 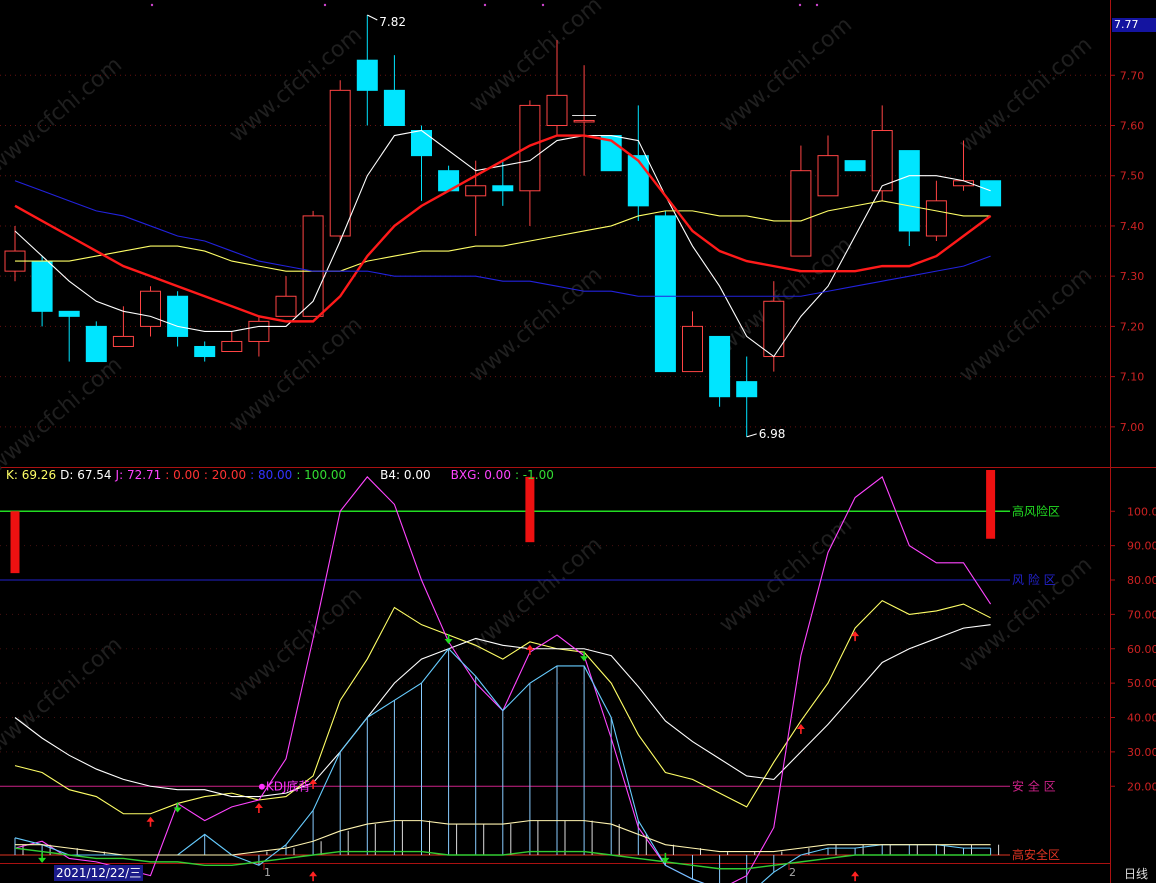 What do you see at coordinates (534, 475) in the screenshot?
I see `legend-item: : -1.00` at bounding box center [534, 475].